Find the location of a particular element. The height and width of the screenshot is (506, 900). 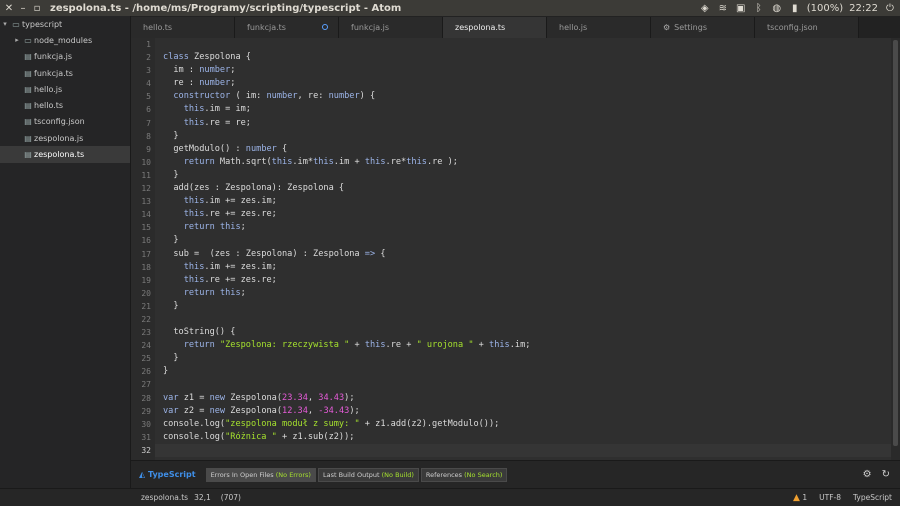

scrollbar-thumb is located at coordinates (895, 243).